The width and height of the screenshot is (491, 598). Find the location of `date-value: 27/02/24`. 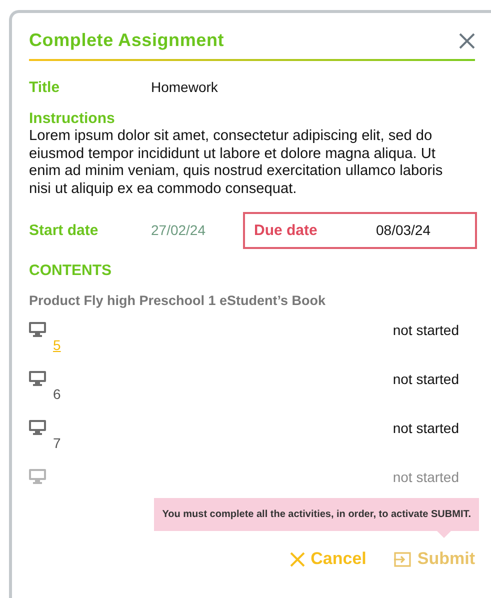

date-value: 27/02/24 is located at coordinates (178, 230).